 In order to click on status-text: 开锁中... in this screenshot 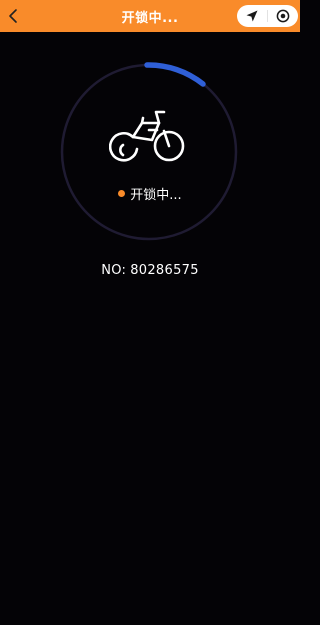, I will do `click(156, 195)`.